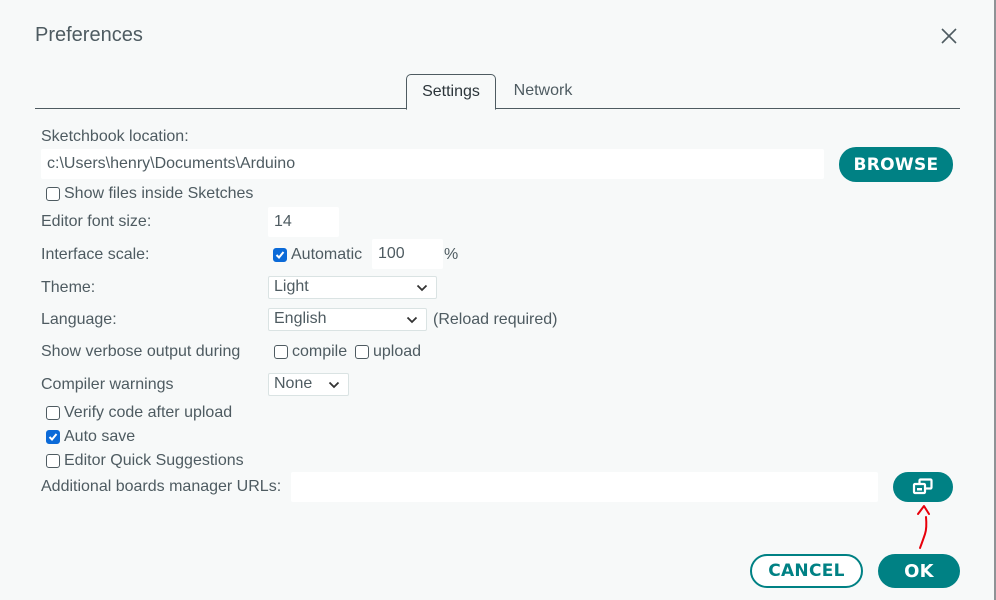 The image size is (996, 600). I want to click on automatic-scale-label: Automatic, so click(327, 254).